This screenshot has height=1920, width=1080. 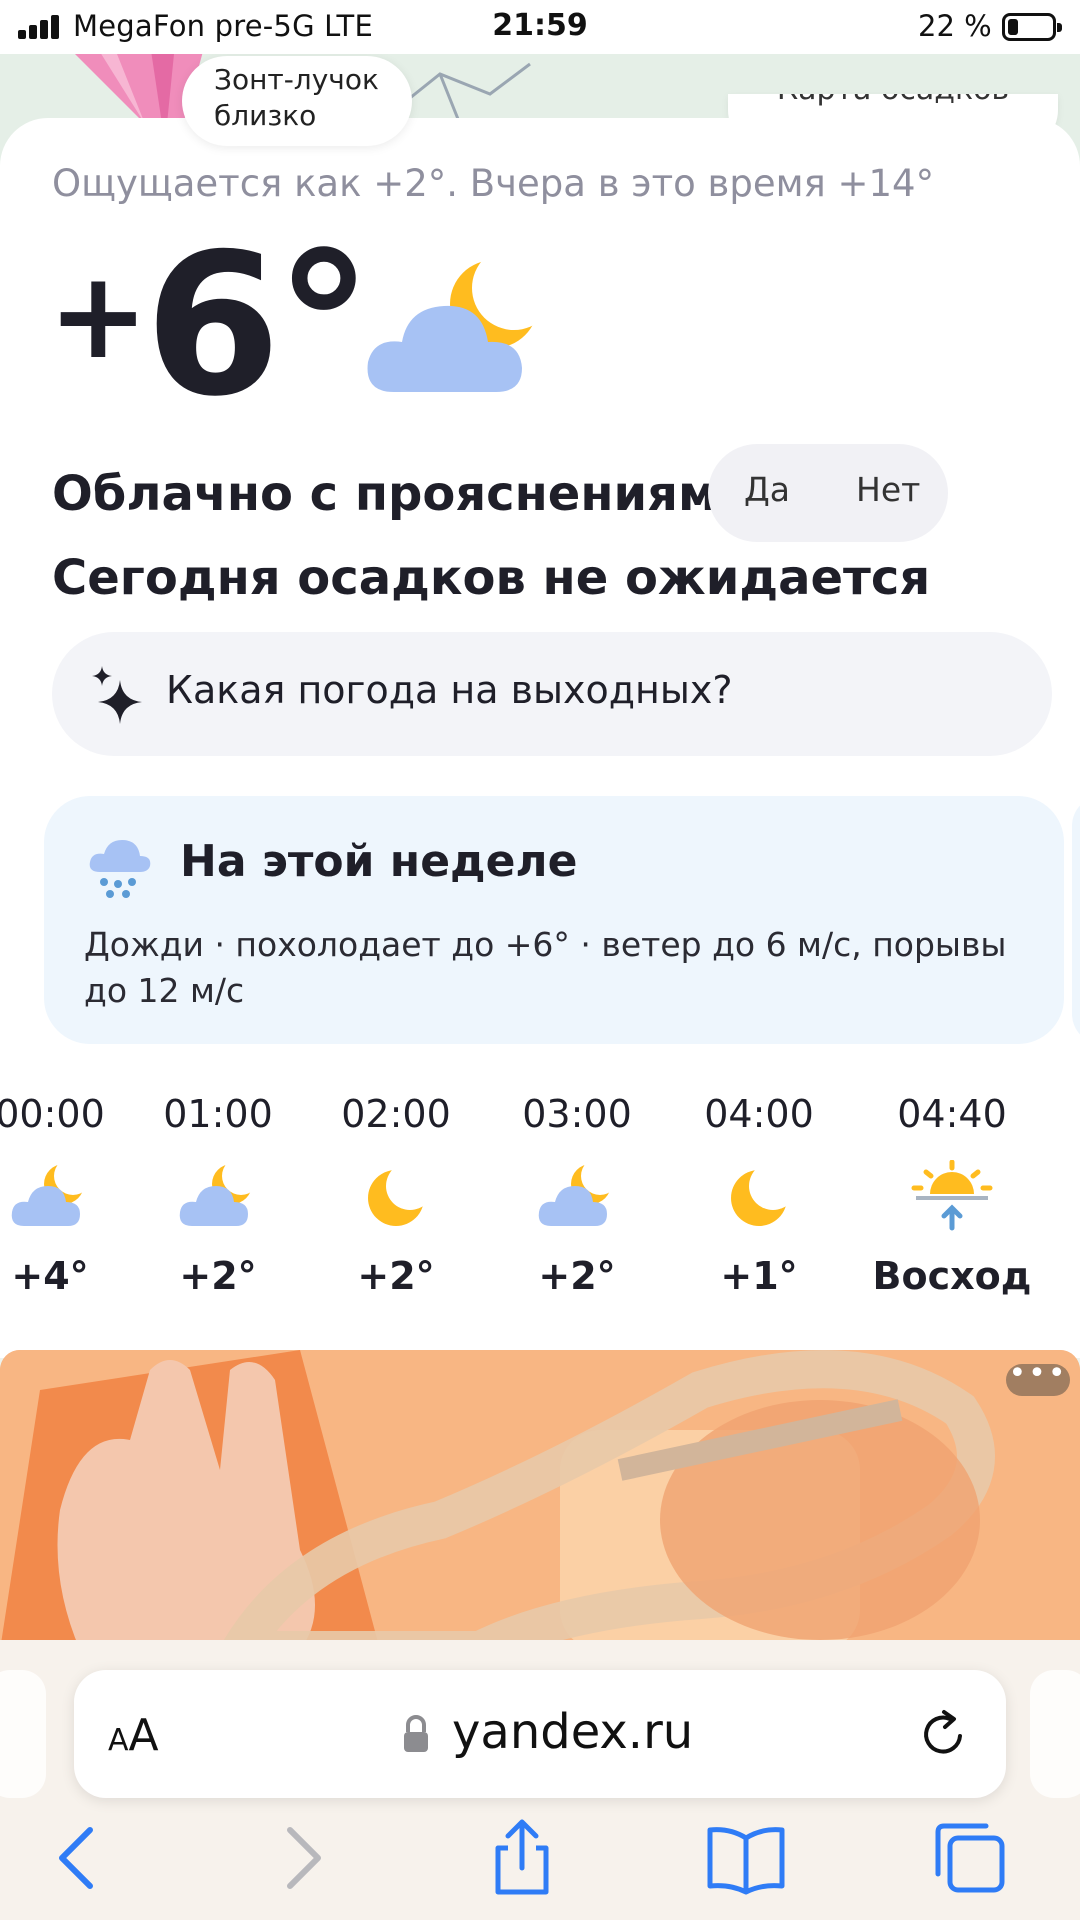 What do you see at coordinates (522, 1858) in the screenshot?
I see `share-icon` at bounding box center [522, 1858].